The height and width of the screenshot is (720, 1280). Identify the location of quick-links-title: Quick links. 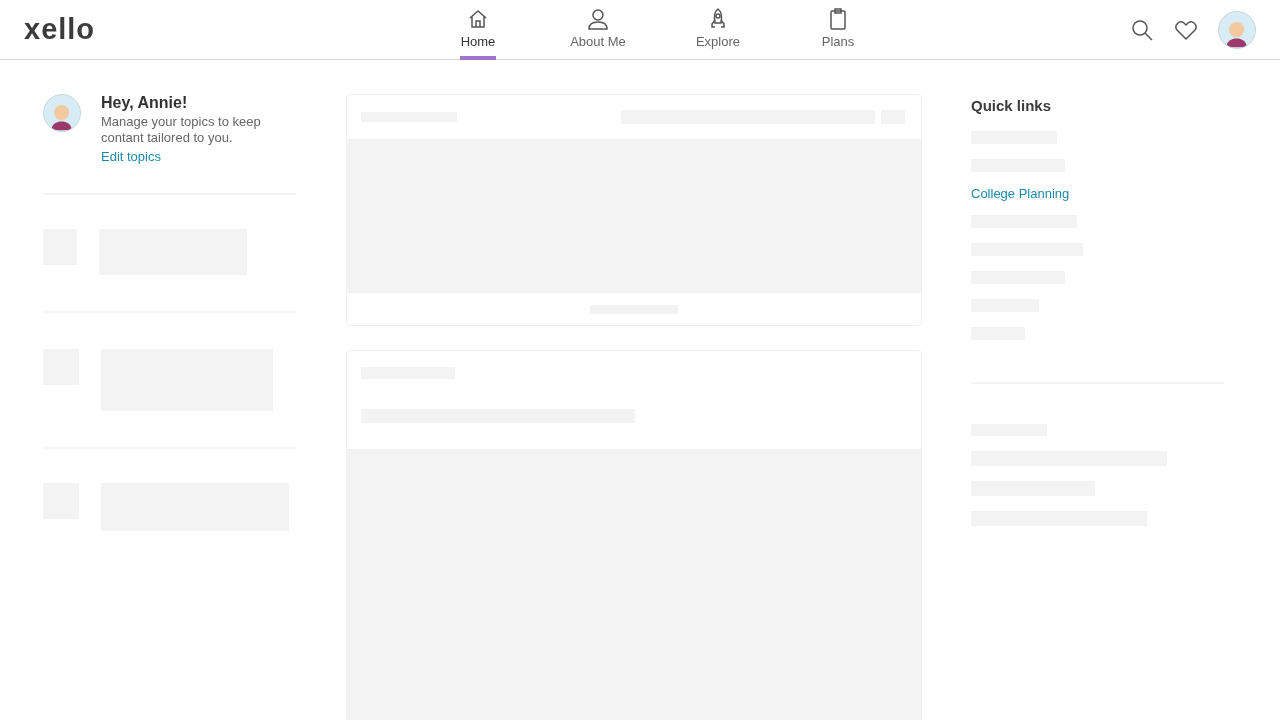
(1012, 105).